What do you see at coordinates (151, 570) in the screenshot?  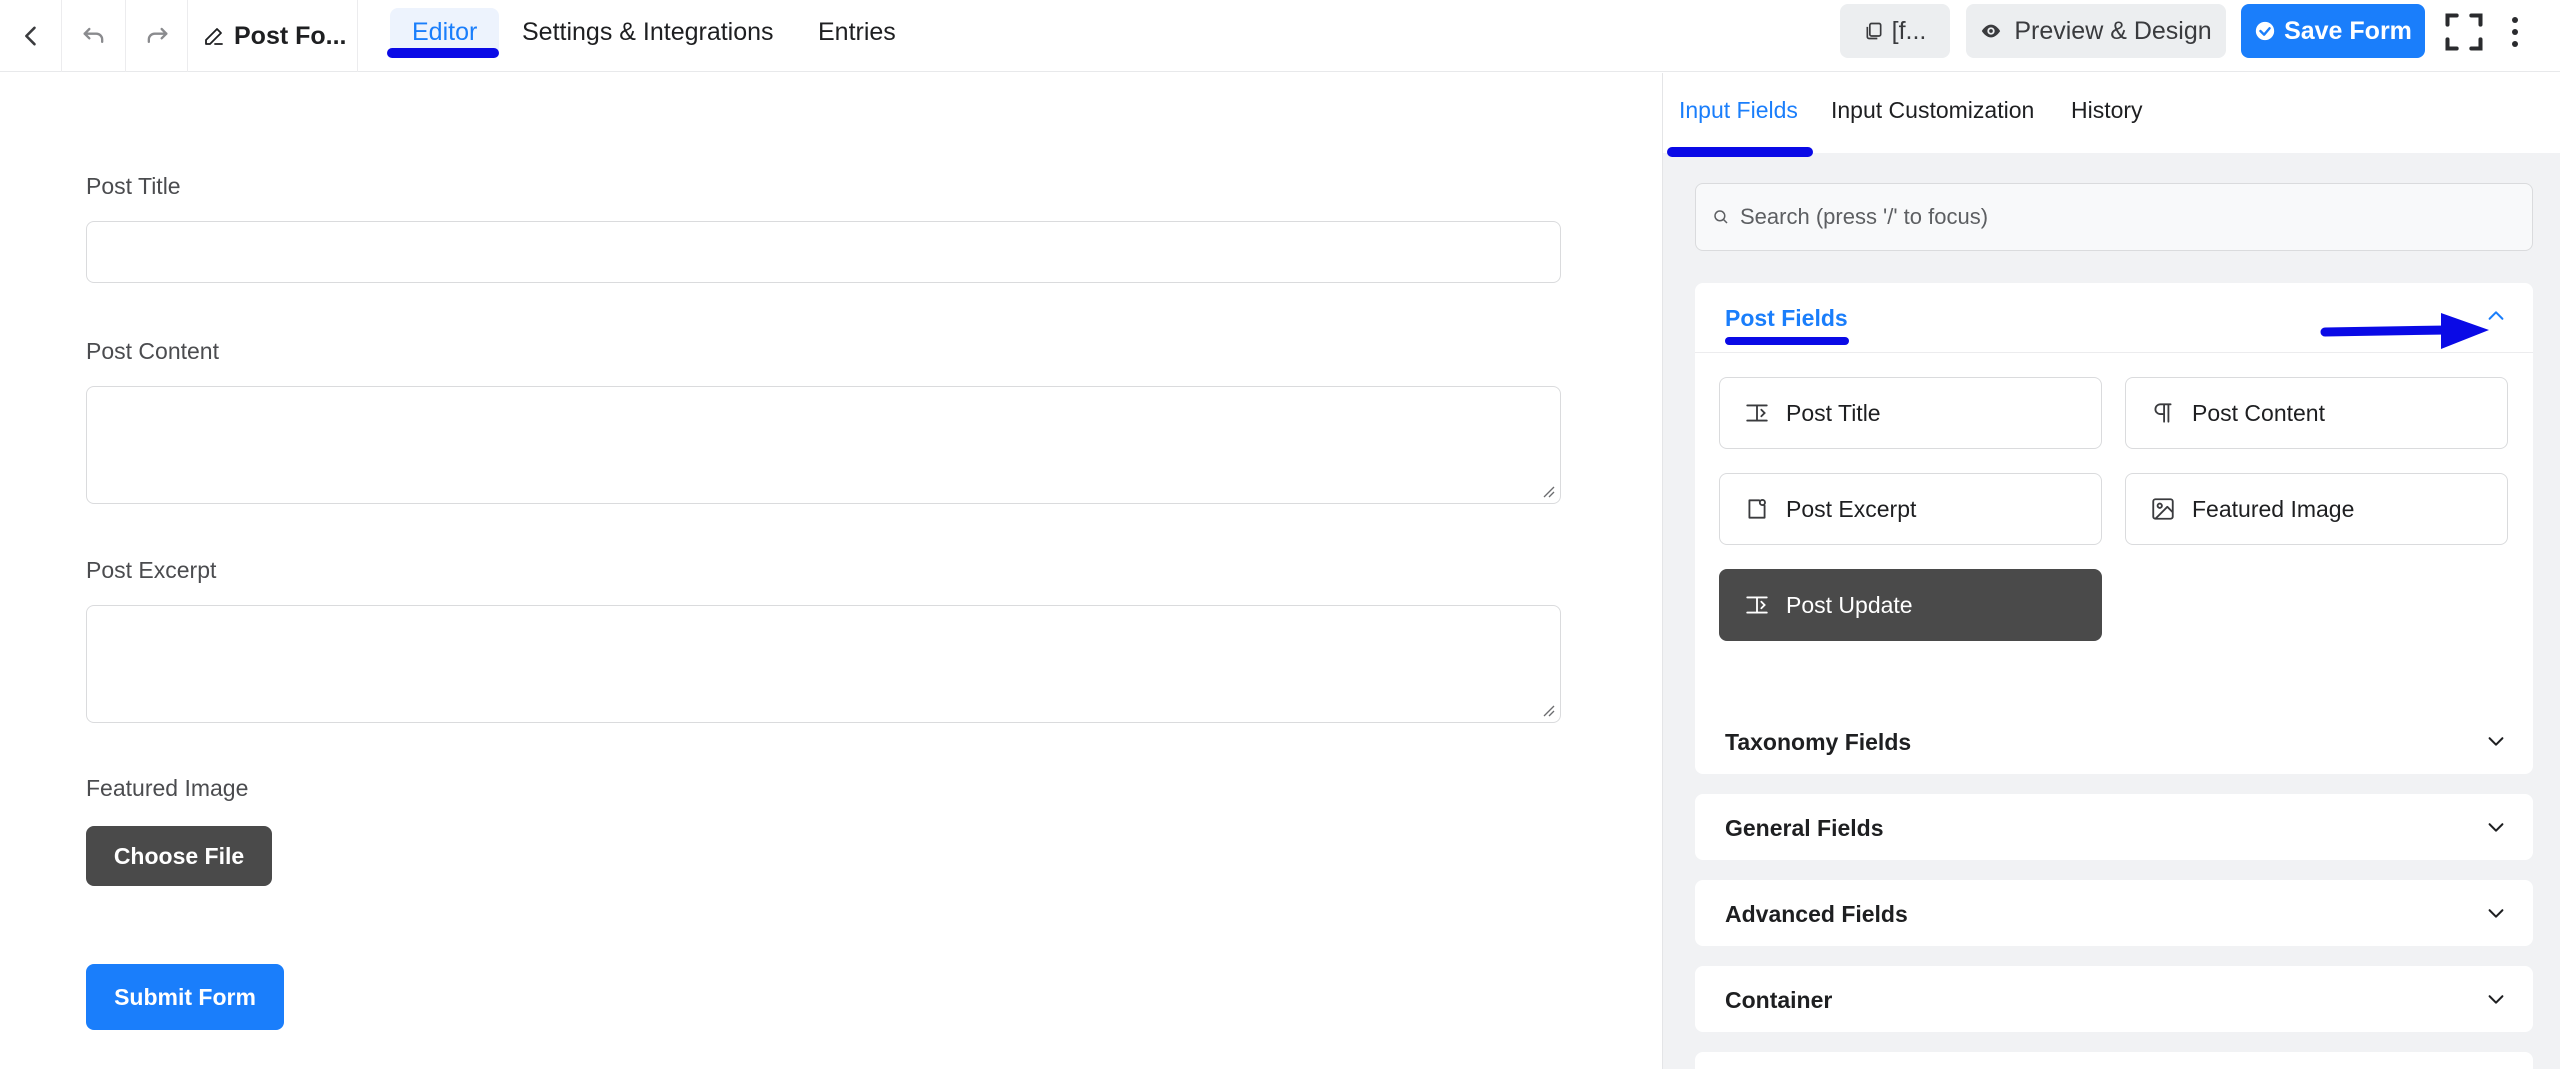 I see `field-label-post-excerpt: Post Excerpt` at bounding box center [151, 570].